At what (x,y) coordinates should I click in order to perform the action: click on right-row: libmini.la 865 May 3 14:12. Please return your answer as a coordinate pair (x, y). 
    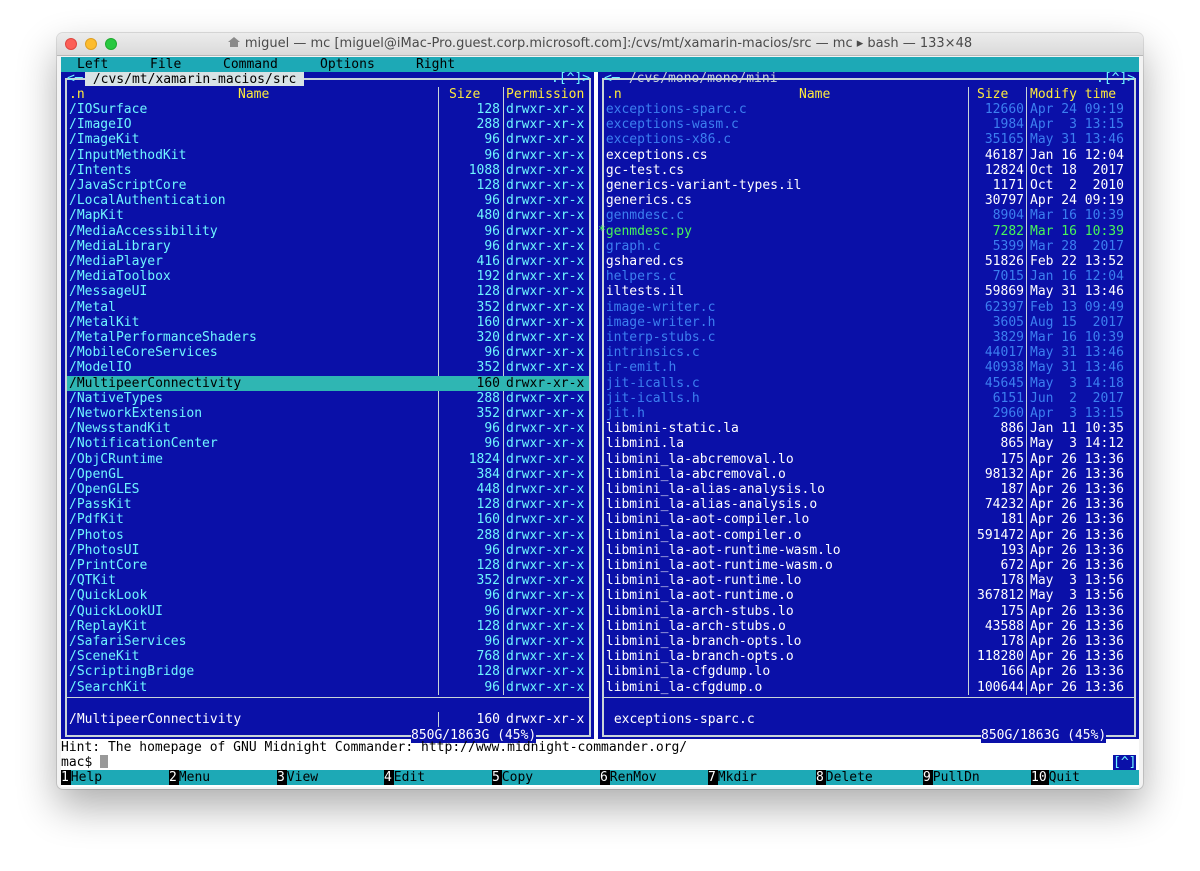
    Looking at the image, I should click on (867, 443).